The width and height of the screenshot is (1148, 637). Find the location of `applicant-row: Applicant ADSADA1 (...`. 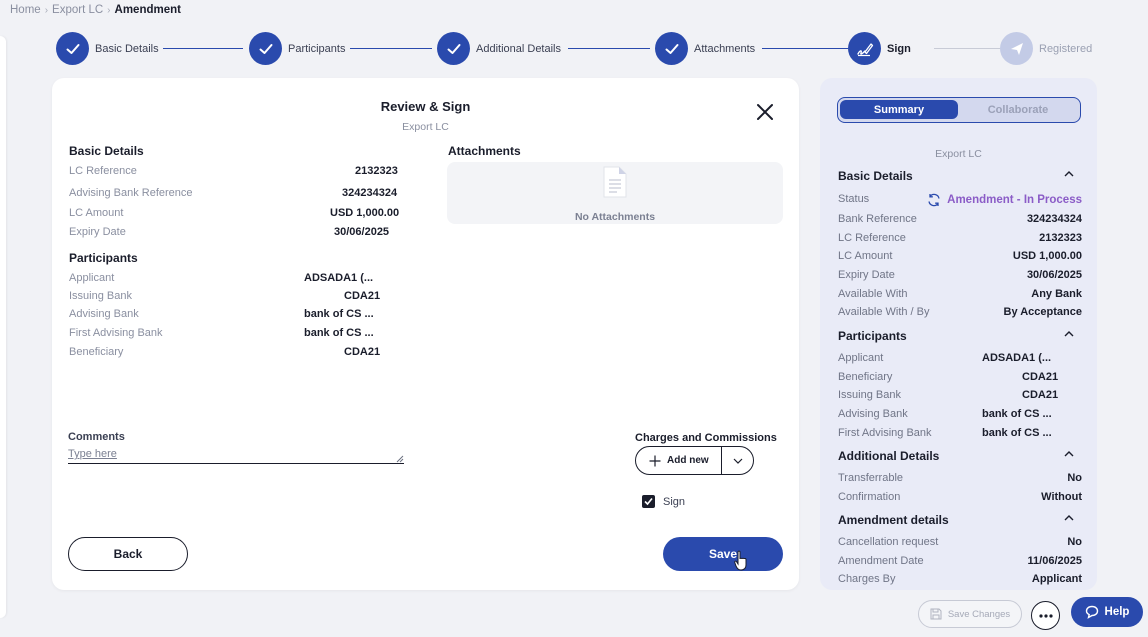

applicant-row: Applicant ADSADA1 (... is located at coordinates (237, 280).